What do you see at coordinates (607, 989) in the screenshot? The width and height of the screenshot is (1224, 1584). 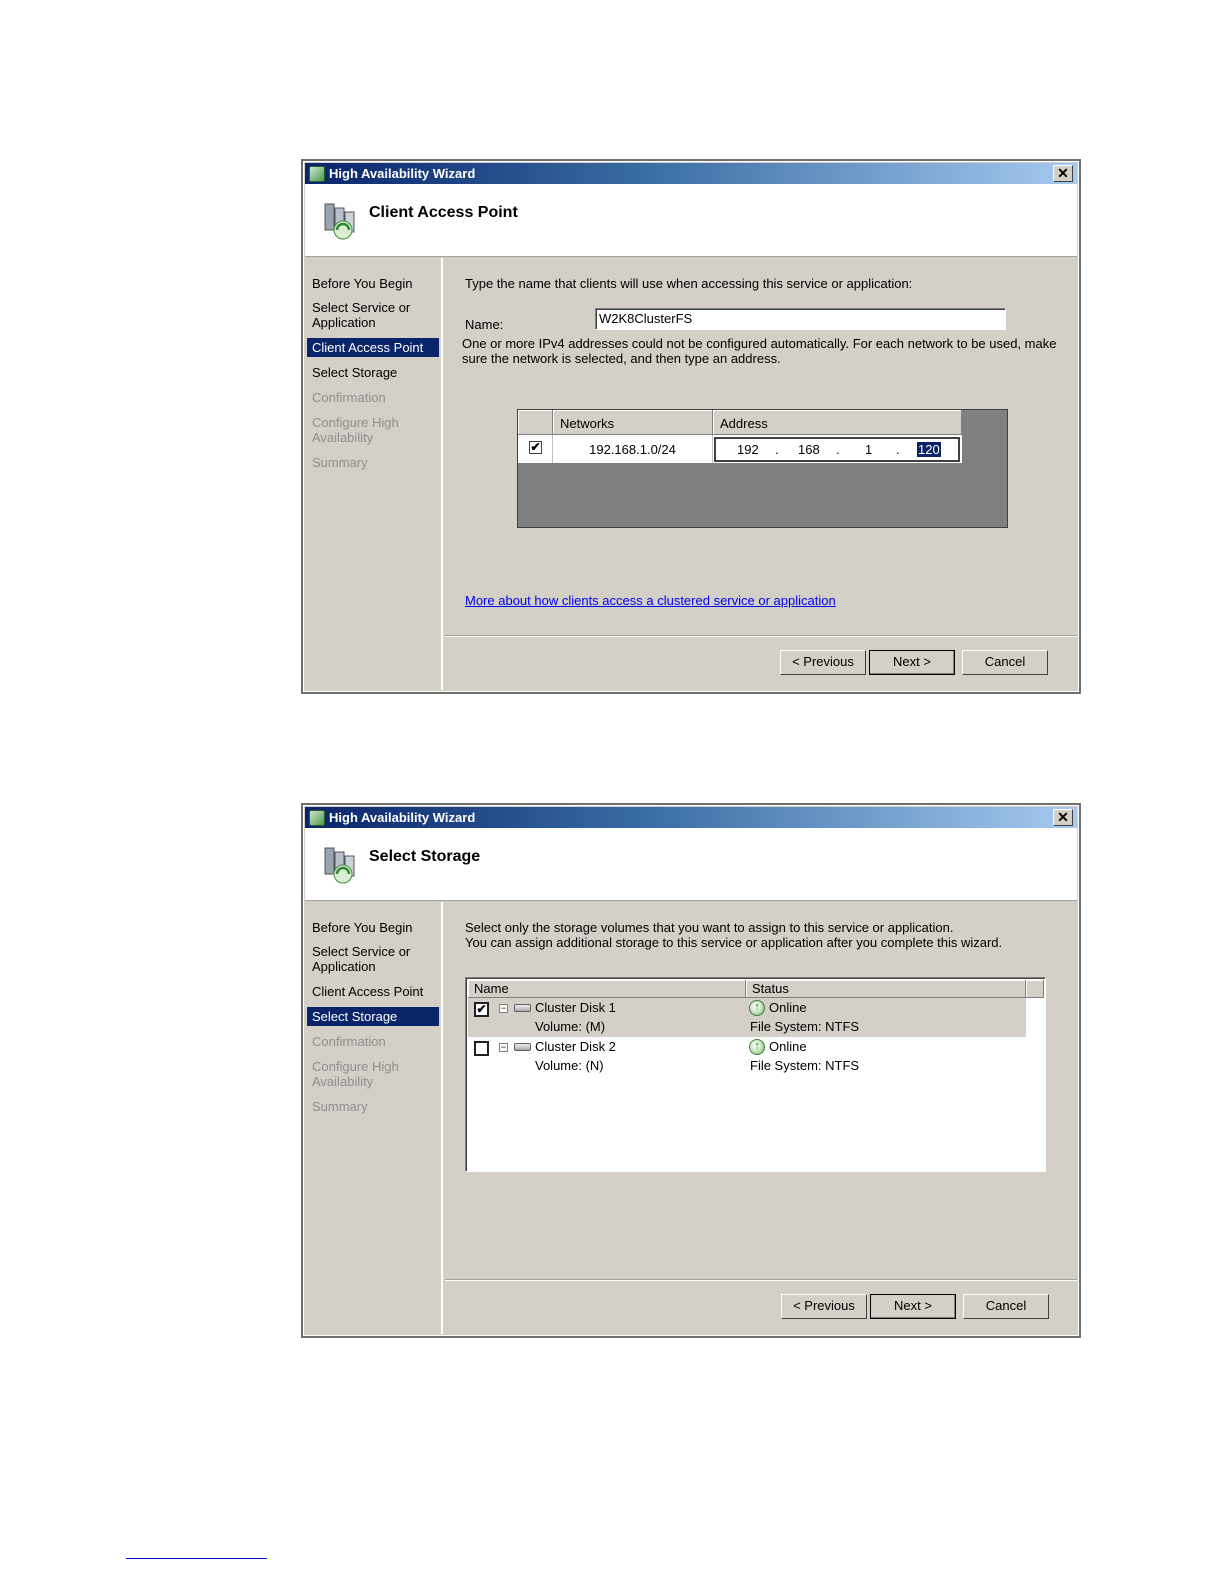 I see `list-header-name: Name` at bounding box center [607, 989].